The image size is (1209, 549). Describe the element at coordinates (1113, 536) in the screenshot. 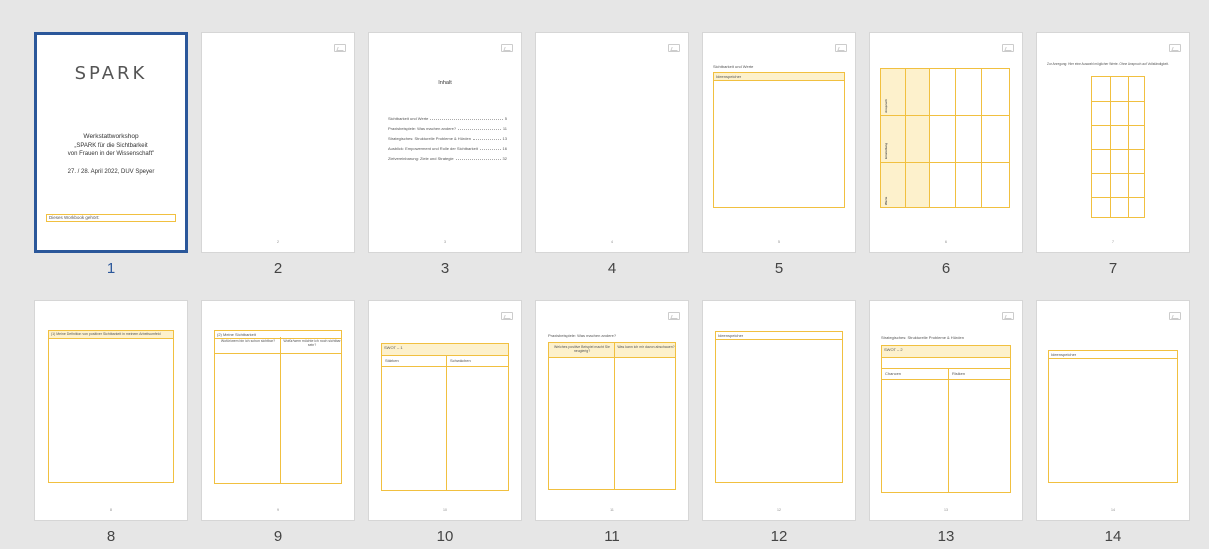

I see `page-label: 14` at that location.